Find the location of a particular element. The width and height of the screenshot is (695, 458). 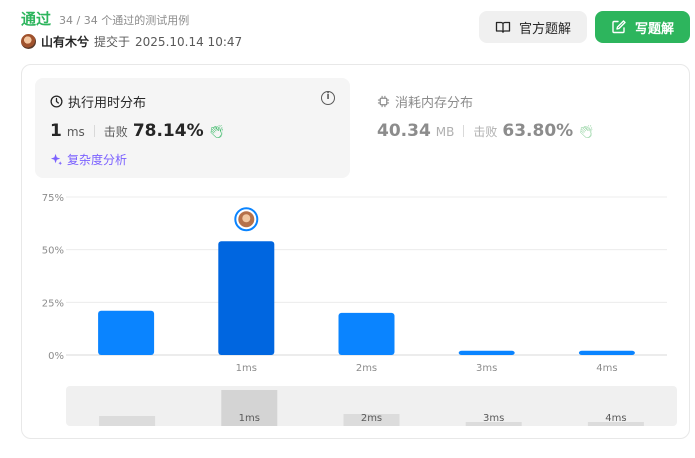

x-tick-label: 3ms is located at coordinates (486, 368).